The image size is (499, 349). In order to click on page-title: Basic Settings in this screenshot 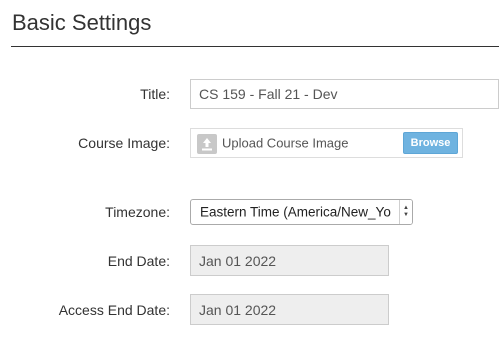, I will do `click(82, 22)`.